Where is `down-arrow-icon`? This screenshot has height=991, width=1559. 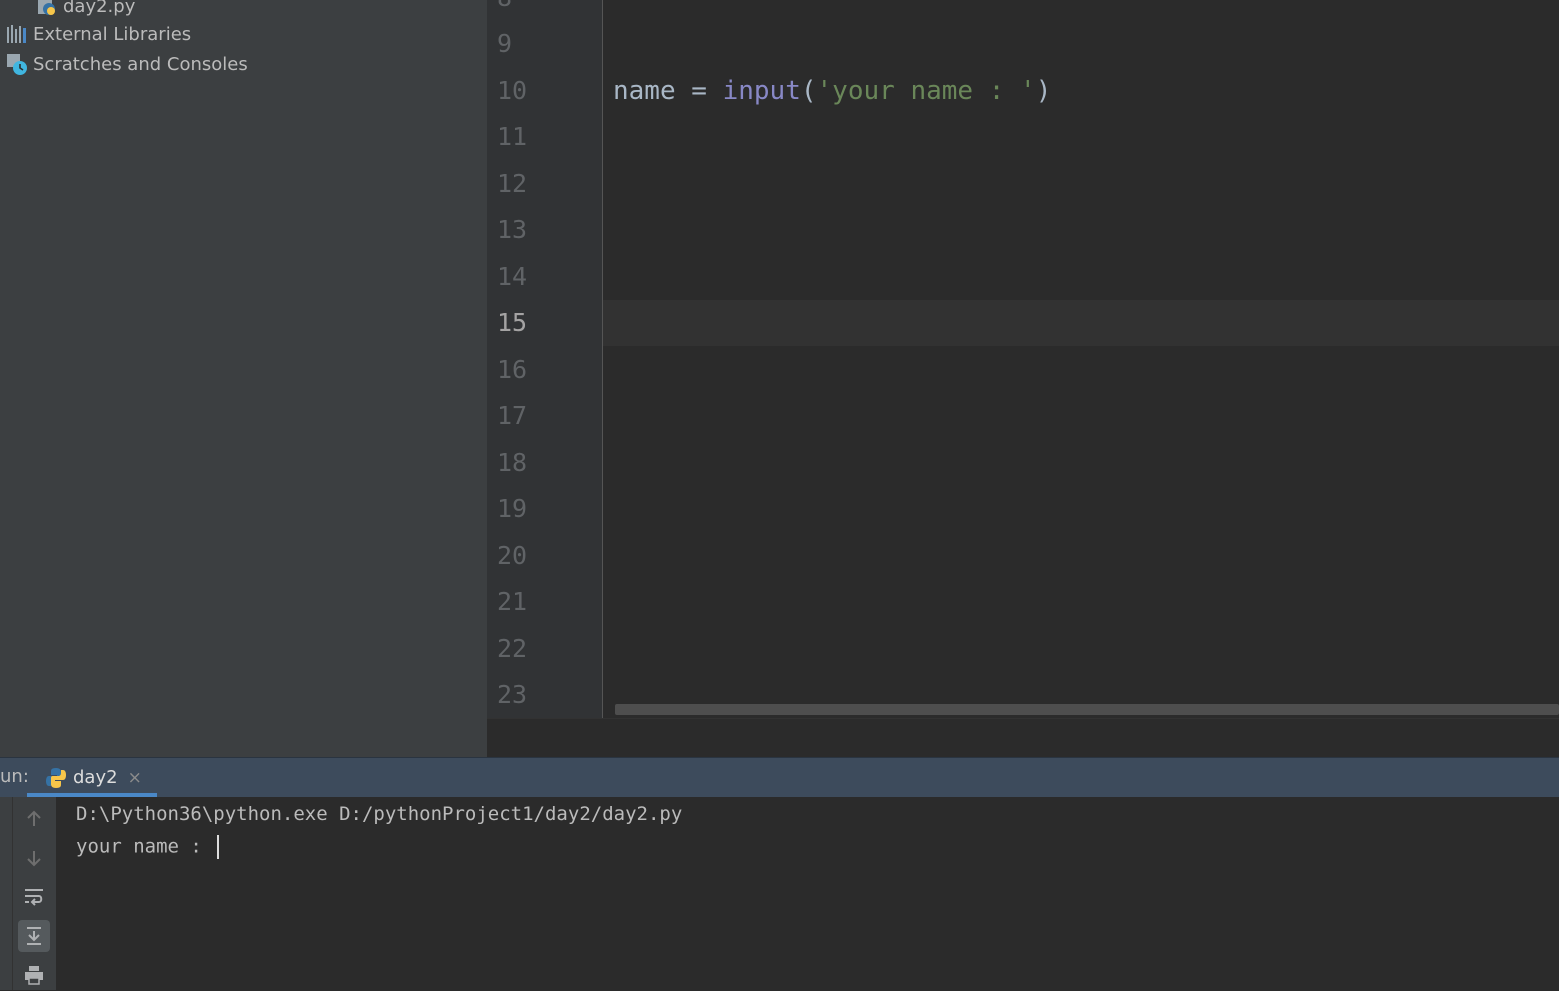 down-arrow-icon is located at coordinates (34, 858).